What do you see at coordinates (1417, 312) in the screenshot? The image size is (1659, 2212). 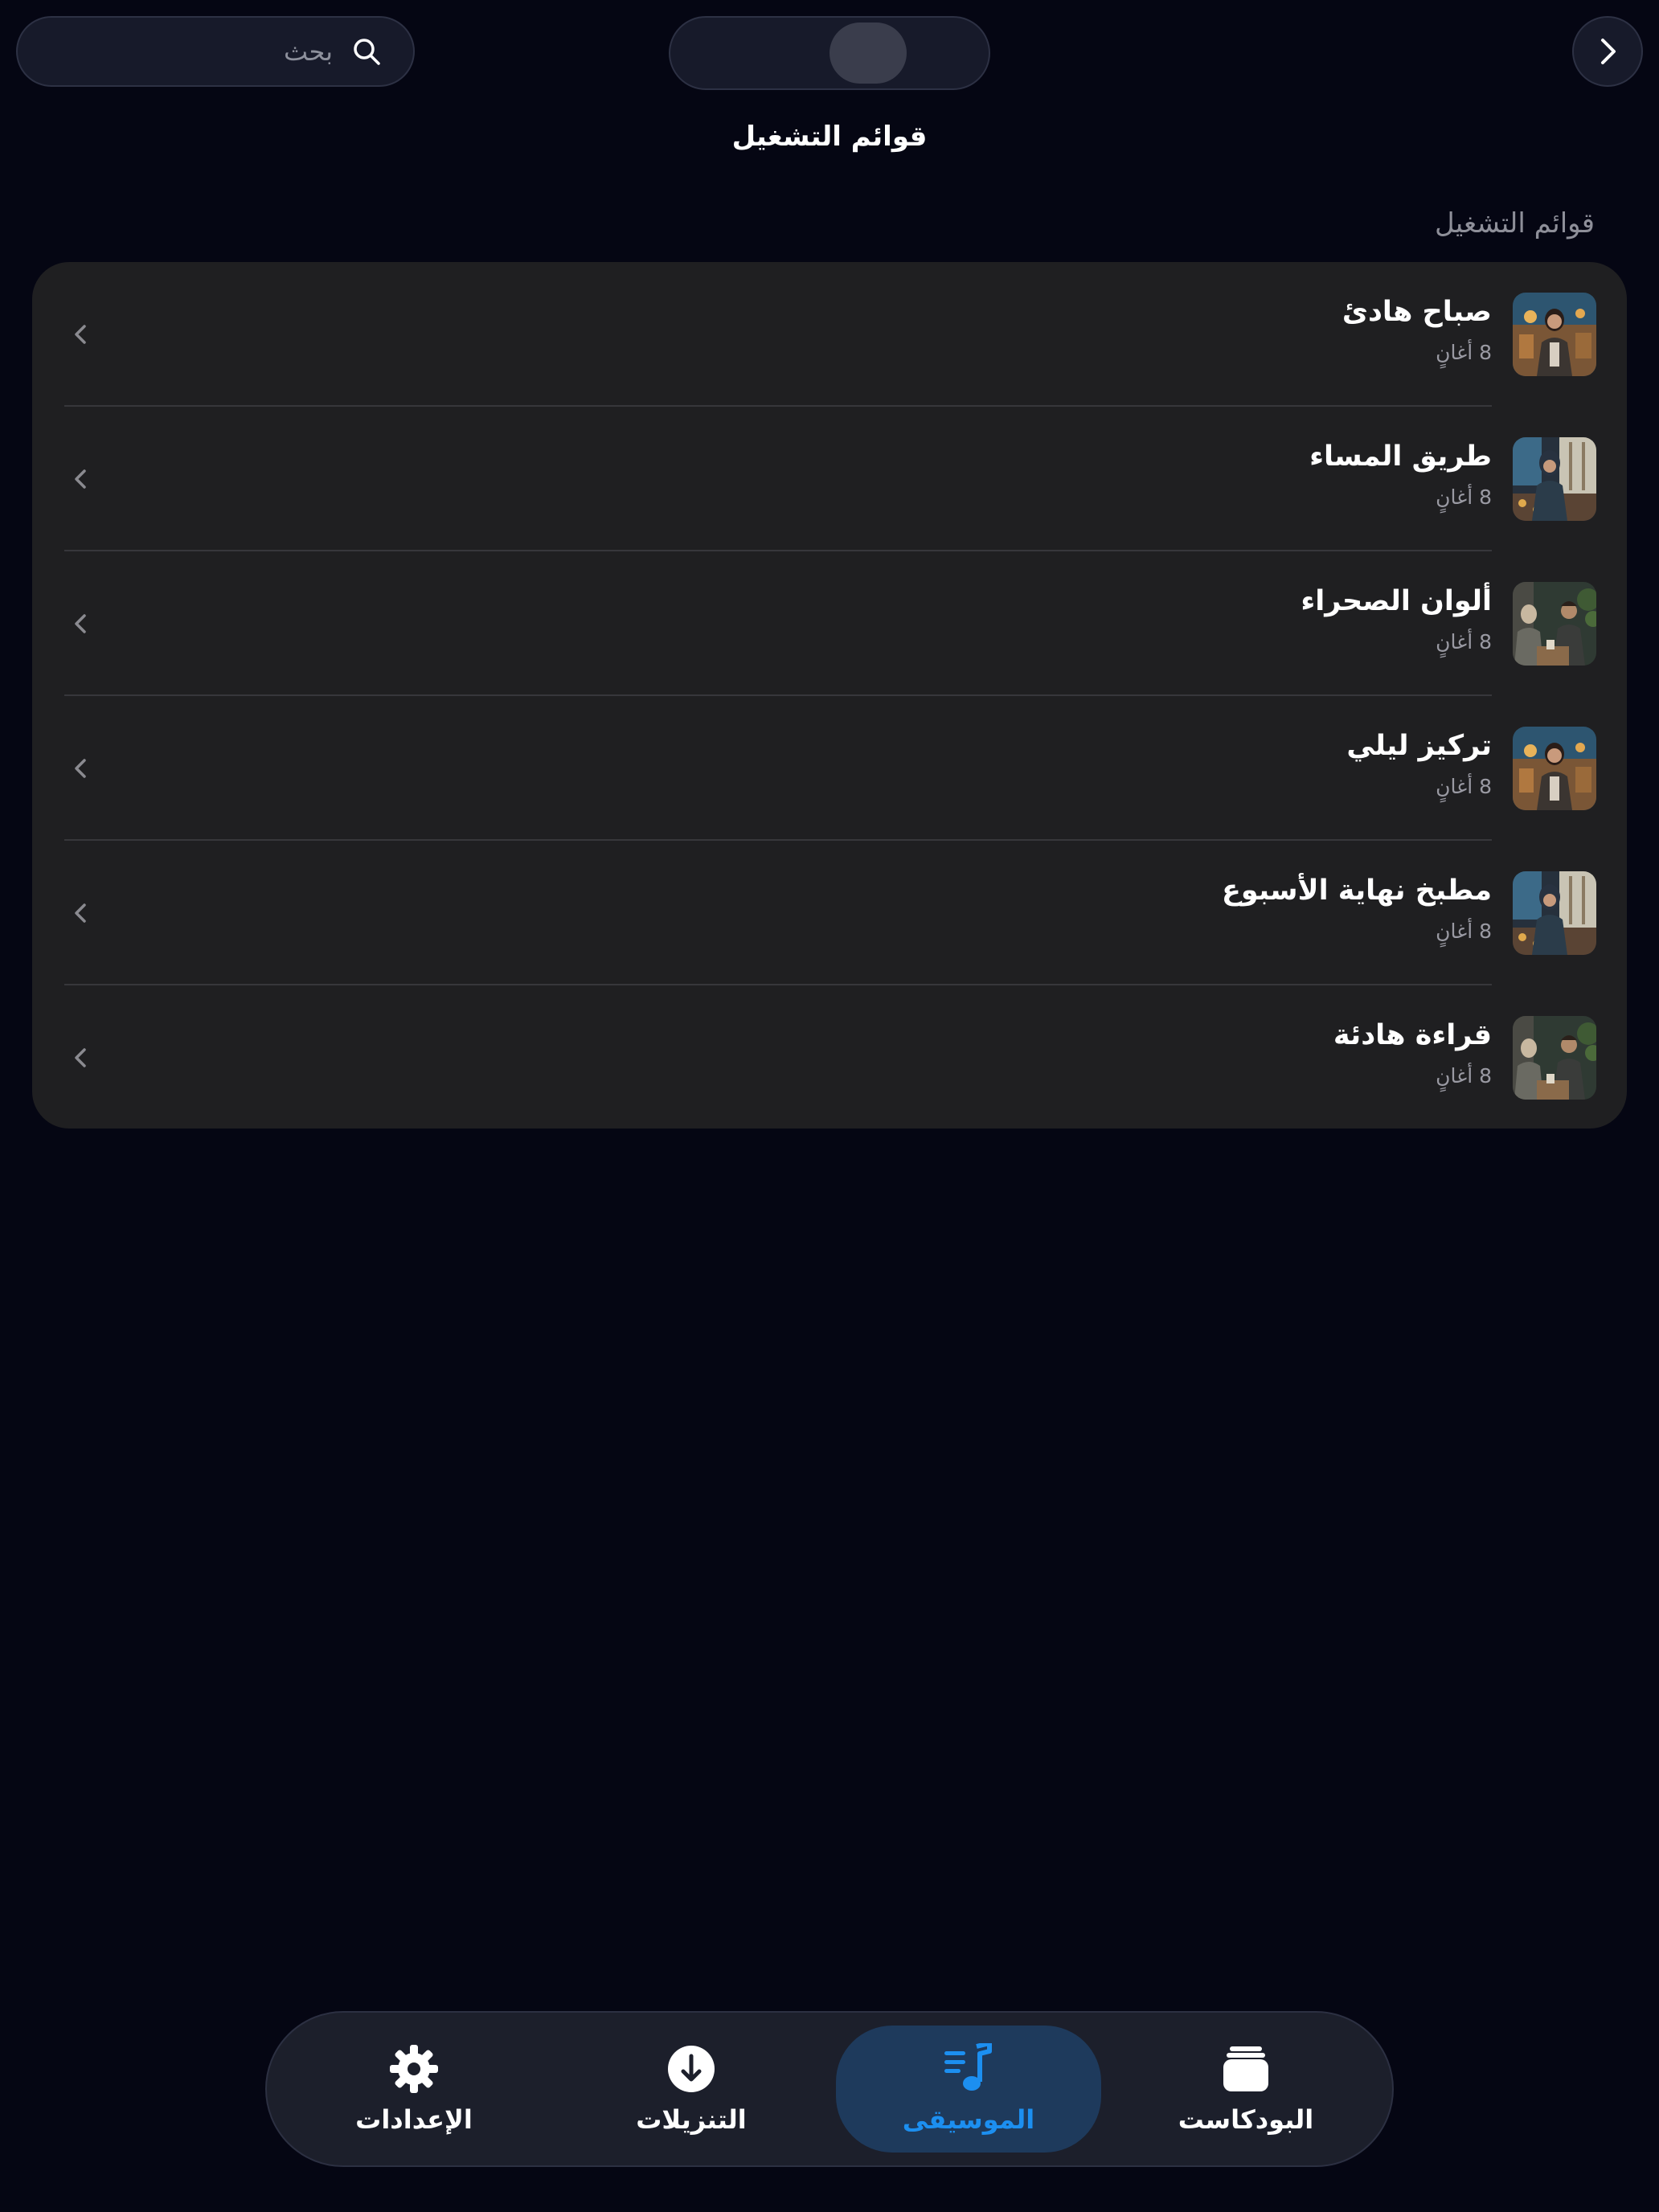 I see `playlist-title: صباح هادئ` at bounding box center [1417, 312].